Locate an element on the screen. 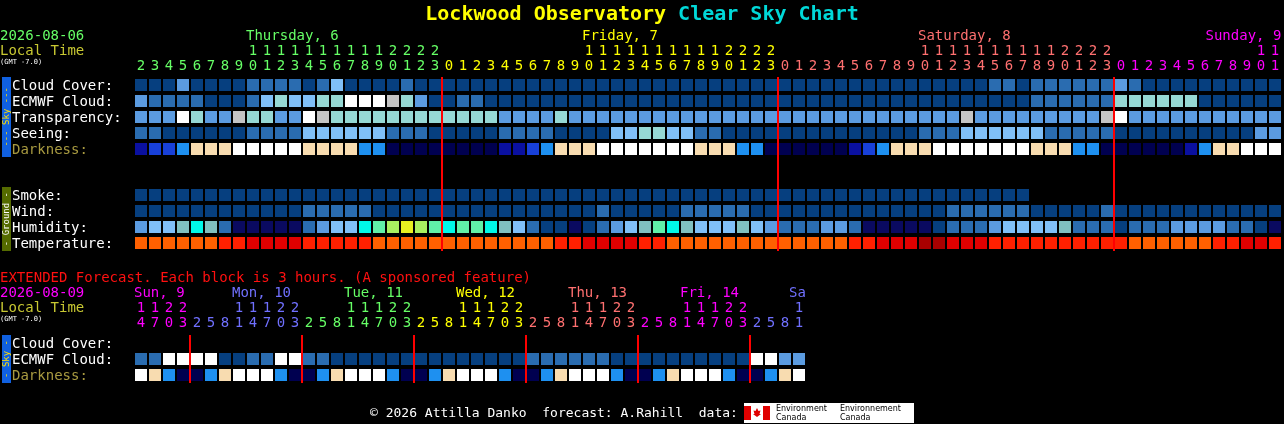 The width and height of the screenshot is (1284, 424). provider-name-fr: Environnement Canada is located at coordinates (870, 413).